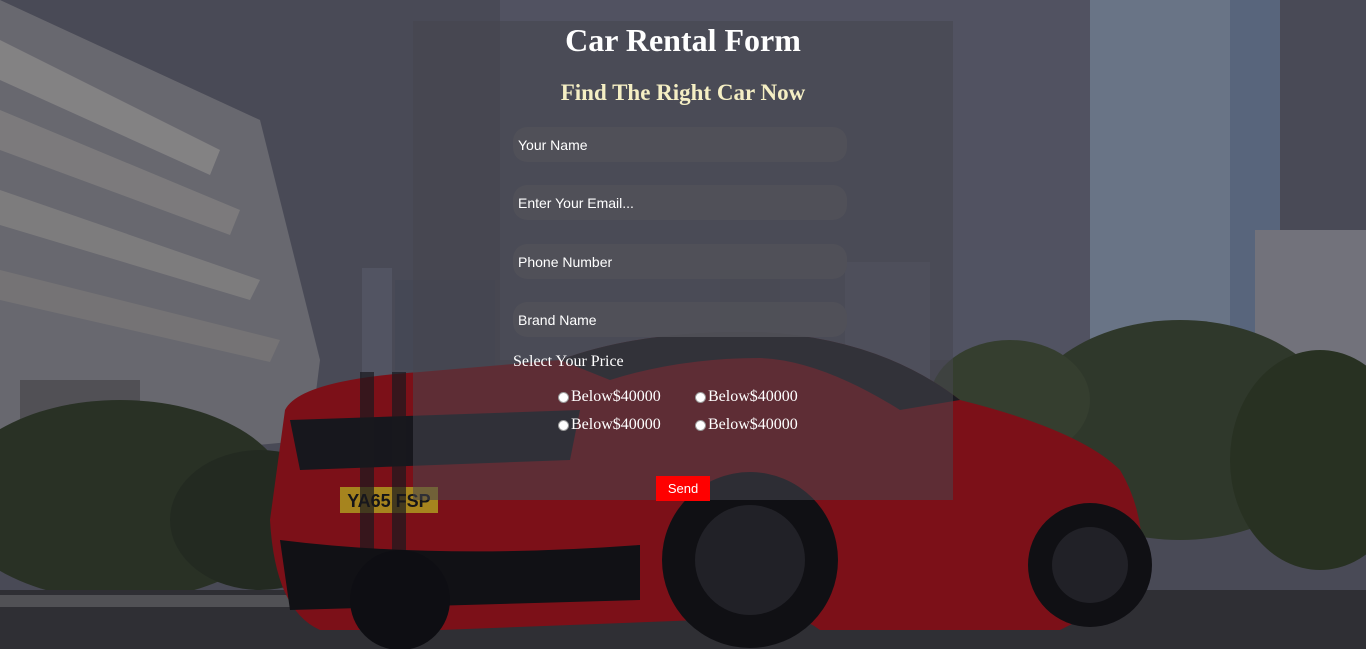  I want to click on form-title: Car Rental Form, so click(683, 40).